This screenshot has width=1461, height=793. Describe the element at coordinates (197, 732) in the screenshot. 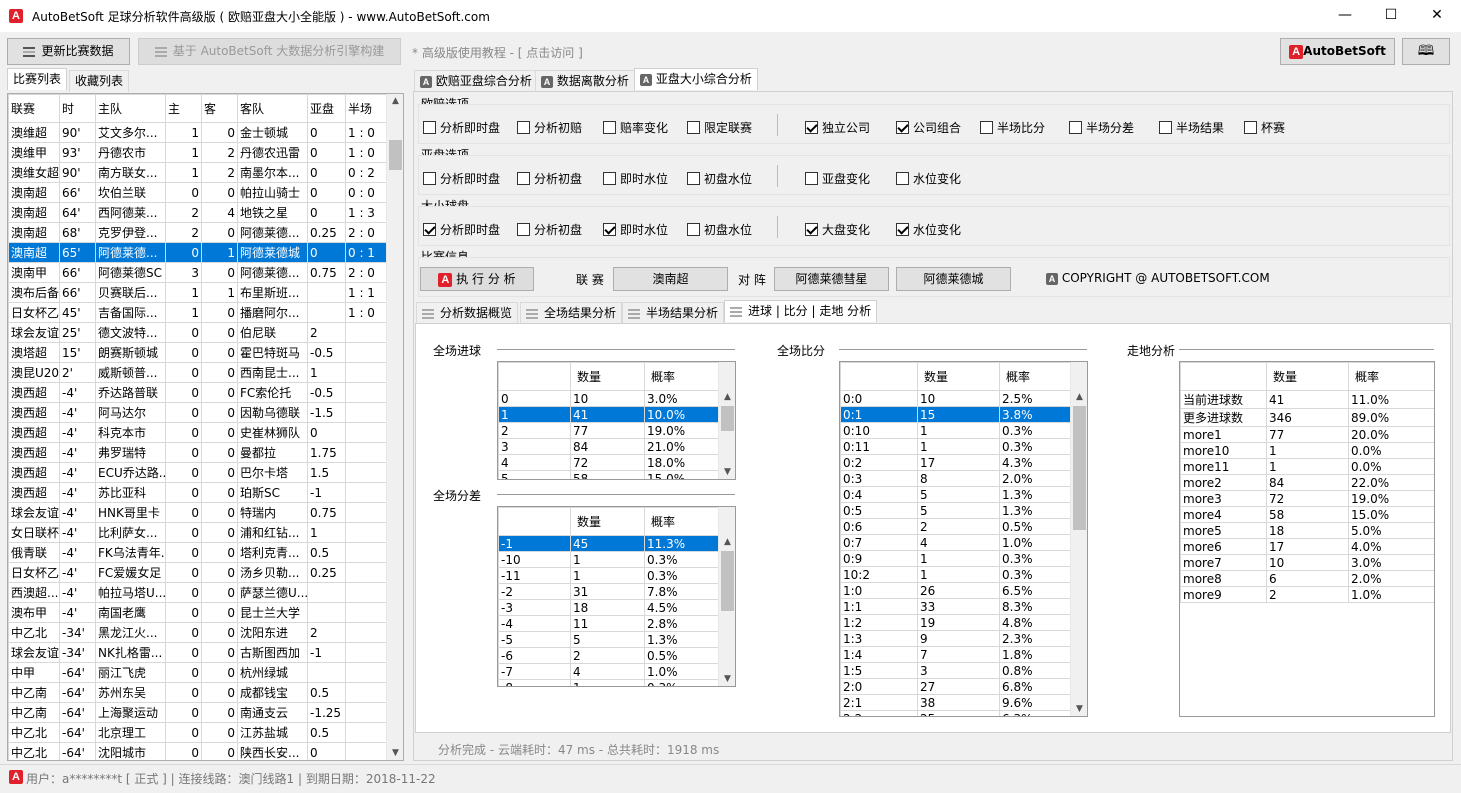

I see `match-row: 中乙北 -64' 北京理工 0 0 江苏盐城 0.5` at that location.